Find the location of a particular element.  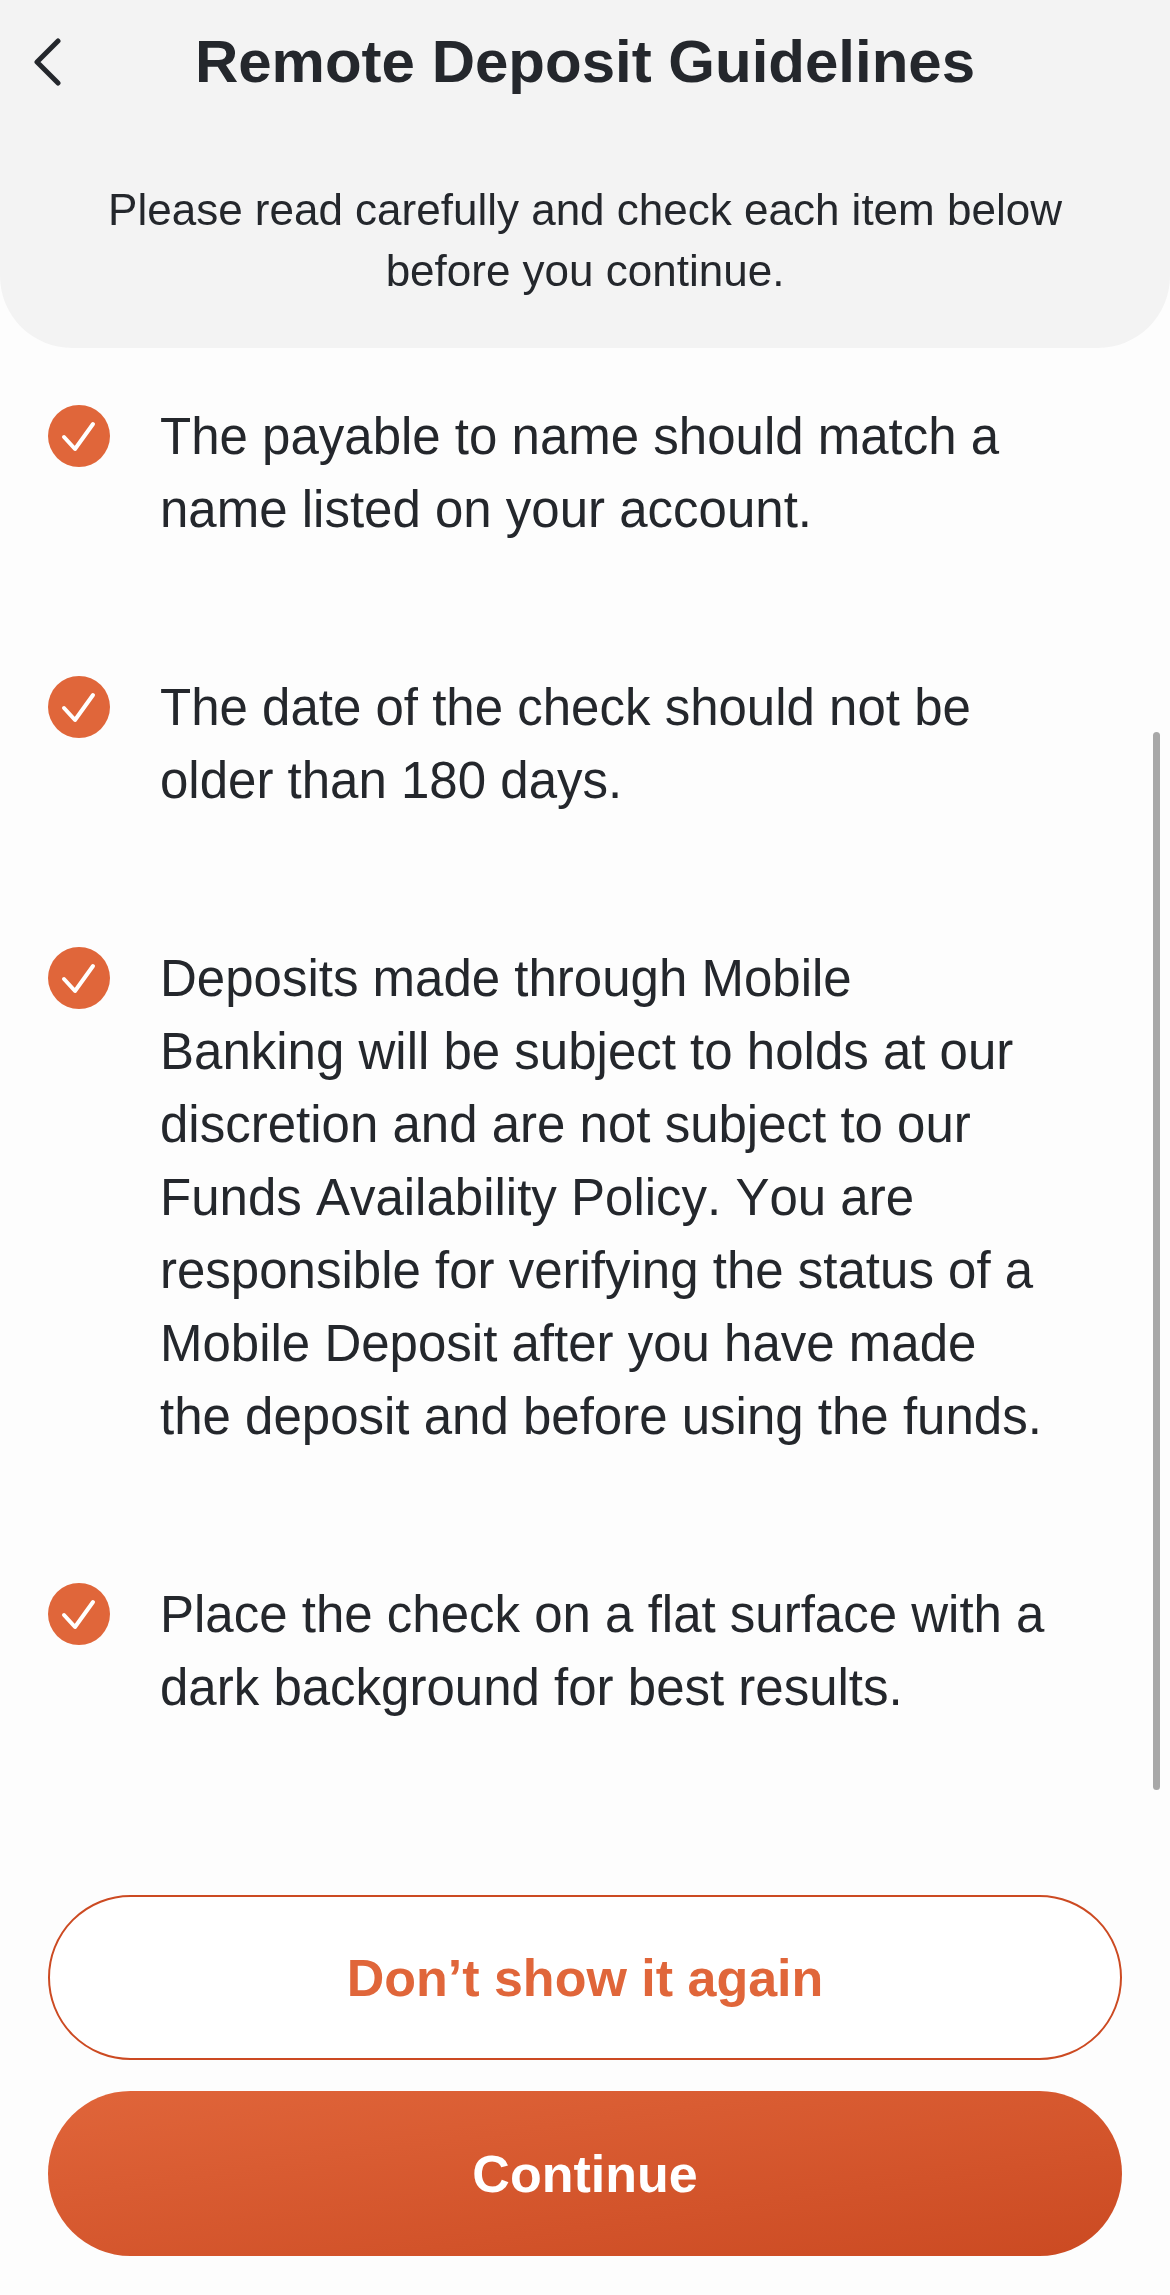

screen-title: Remote Deposit Guidelines is located at coordinates (585, 62).